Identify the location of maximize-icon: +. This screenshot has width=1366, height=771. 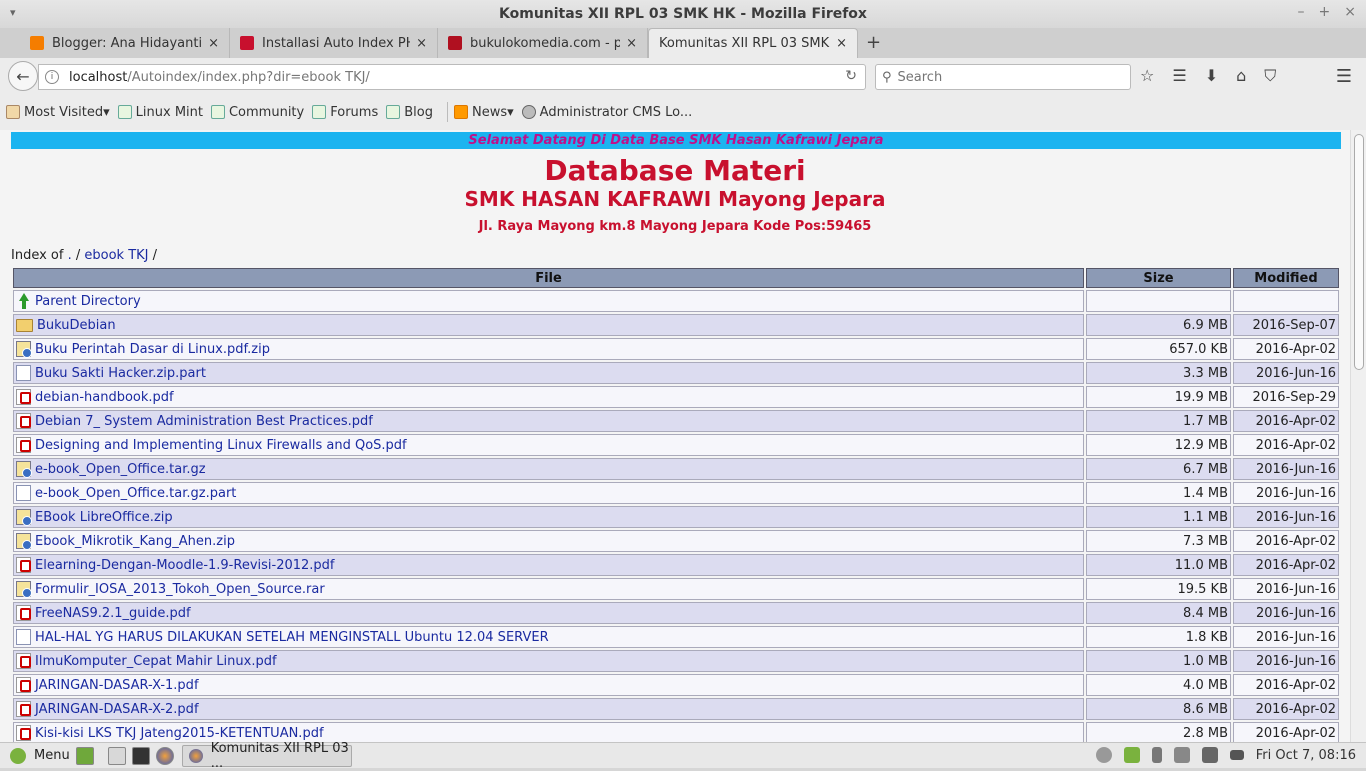
(1325, 12).